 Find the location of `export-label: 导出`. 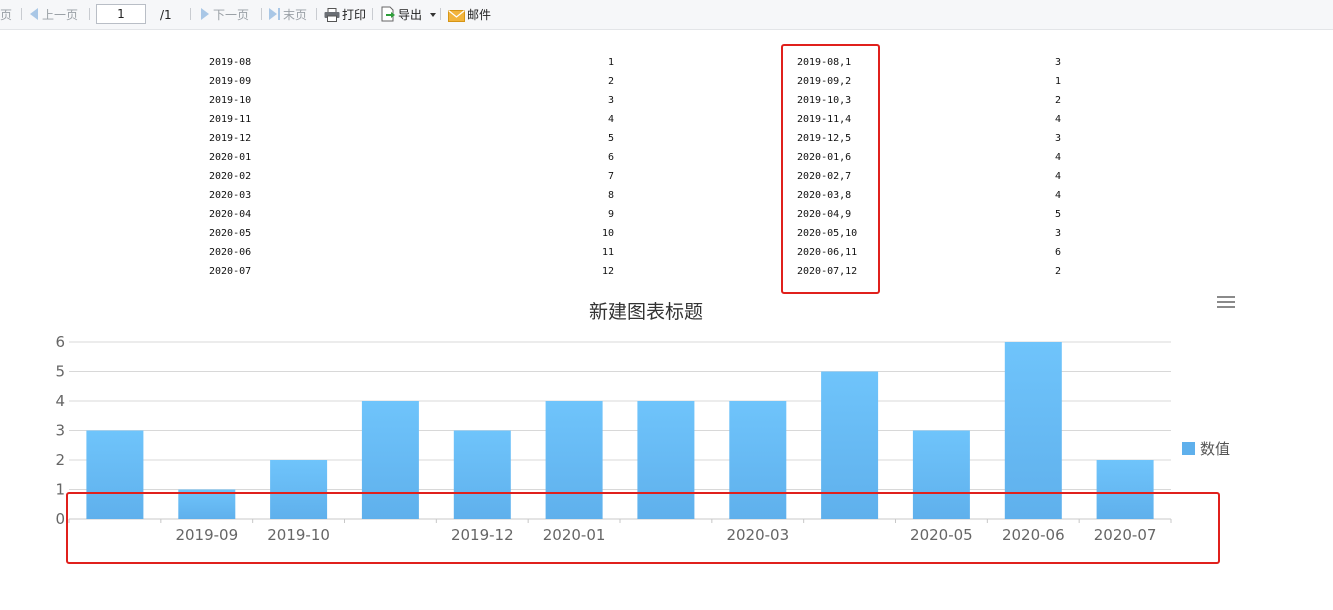

export-label: 导出 is located at coordinates (410, 15).